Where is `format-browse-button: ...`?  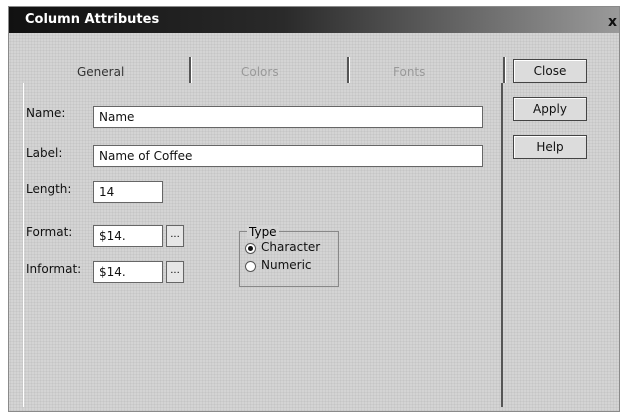
format-browse-button: ... is located at coordinates (175, 236).